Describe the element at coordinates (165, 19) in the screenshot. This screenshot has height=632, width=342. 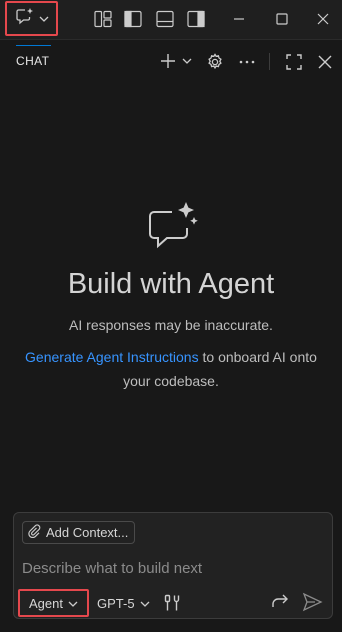
I see `toggle-panel-icon` at that location.